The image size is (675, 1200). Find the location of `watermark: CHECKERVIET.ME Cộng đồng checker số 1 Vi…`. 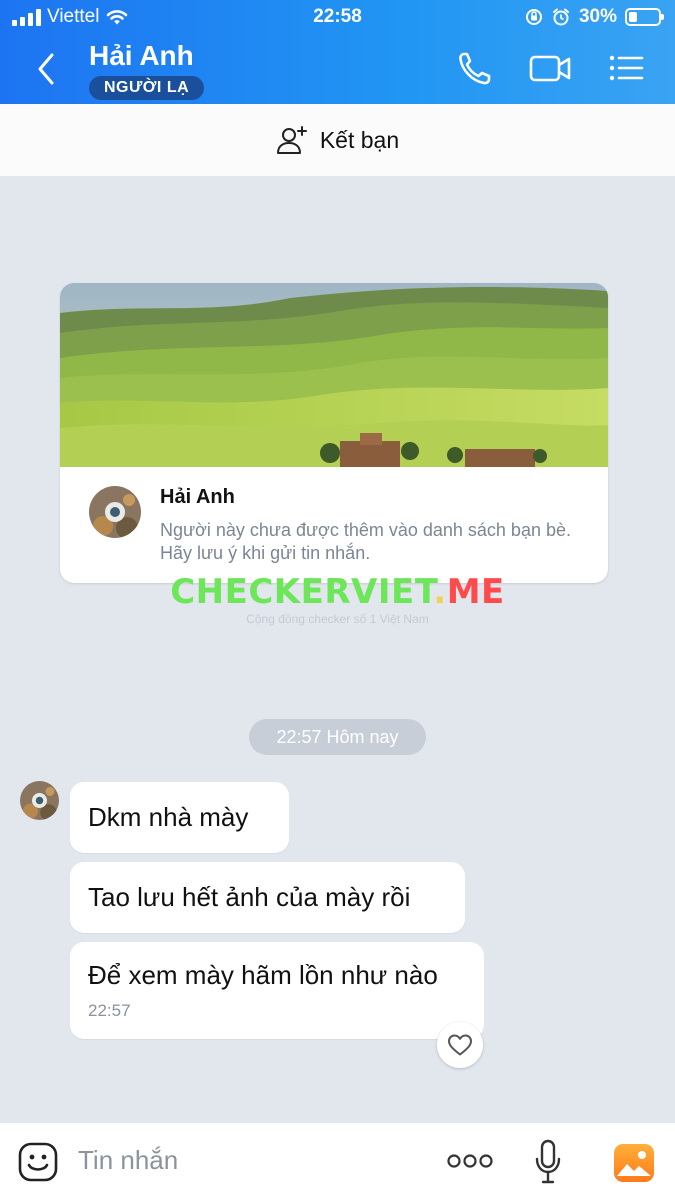

watermark: CHECKERVIET.ME Cộng đồng checker số 1 Vi… is located at coordinates (337, 599).